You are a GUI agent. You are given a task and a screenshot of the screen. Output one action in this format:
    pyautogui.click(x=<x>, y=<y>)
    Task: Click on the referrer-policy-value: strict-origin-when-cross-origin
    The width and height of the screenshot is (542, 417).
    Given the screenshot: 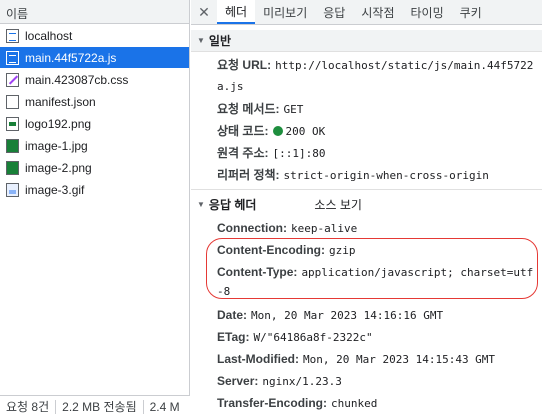 What is the action you would take?
    pyautogui.click(x=386, y=175)
    